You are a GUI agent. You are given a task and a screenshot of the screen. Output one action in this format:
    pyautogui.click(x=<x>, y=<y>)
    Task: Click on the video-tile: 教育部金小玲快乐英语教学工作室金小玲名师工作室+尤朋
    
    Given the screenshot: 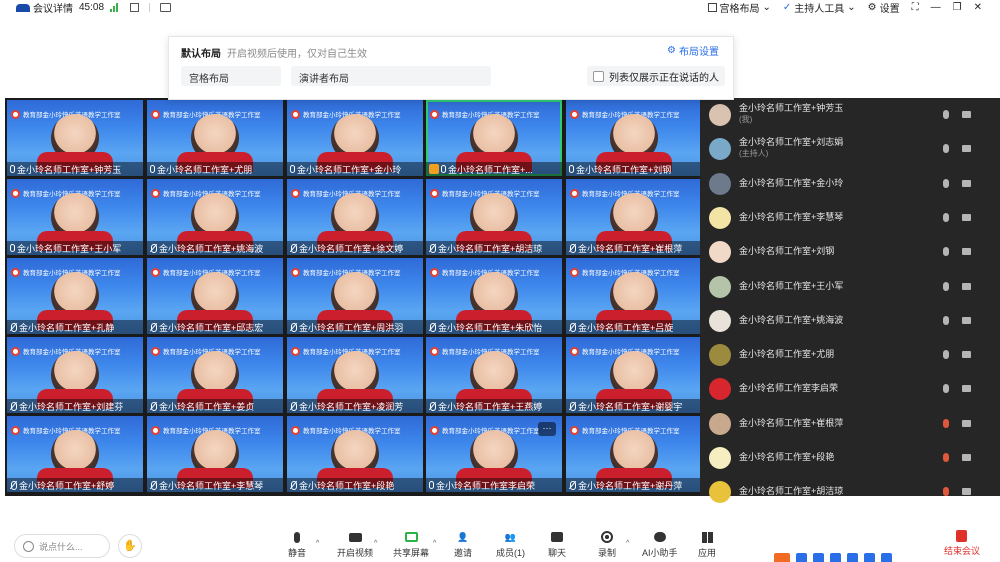 What is the action you would take?
    pyautogui.click(x=215, y=138)
    